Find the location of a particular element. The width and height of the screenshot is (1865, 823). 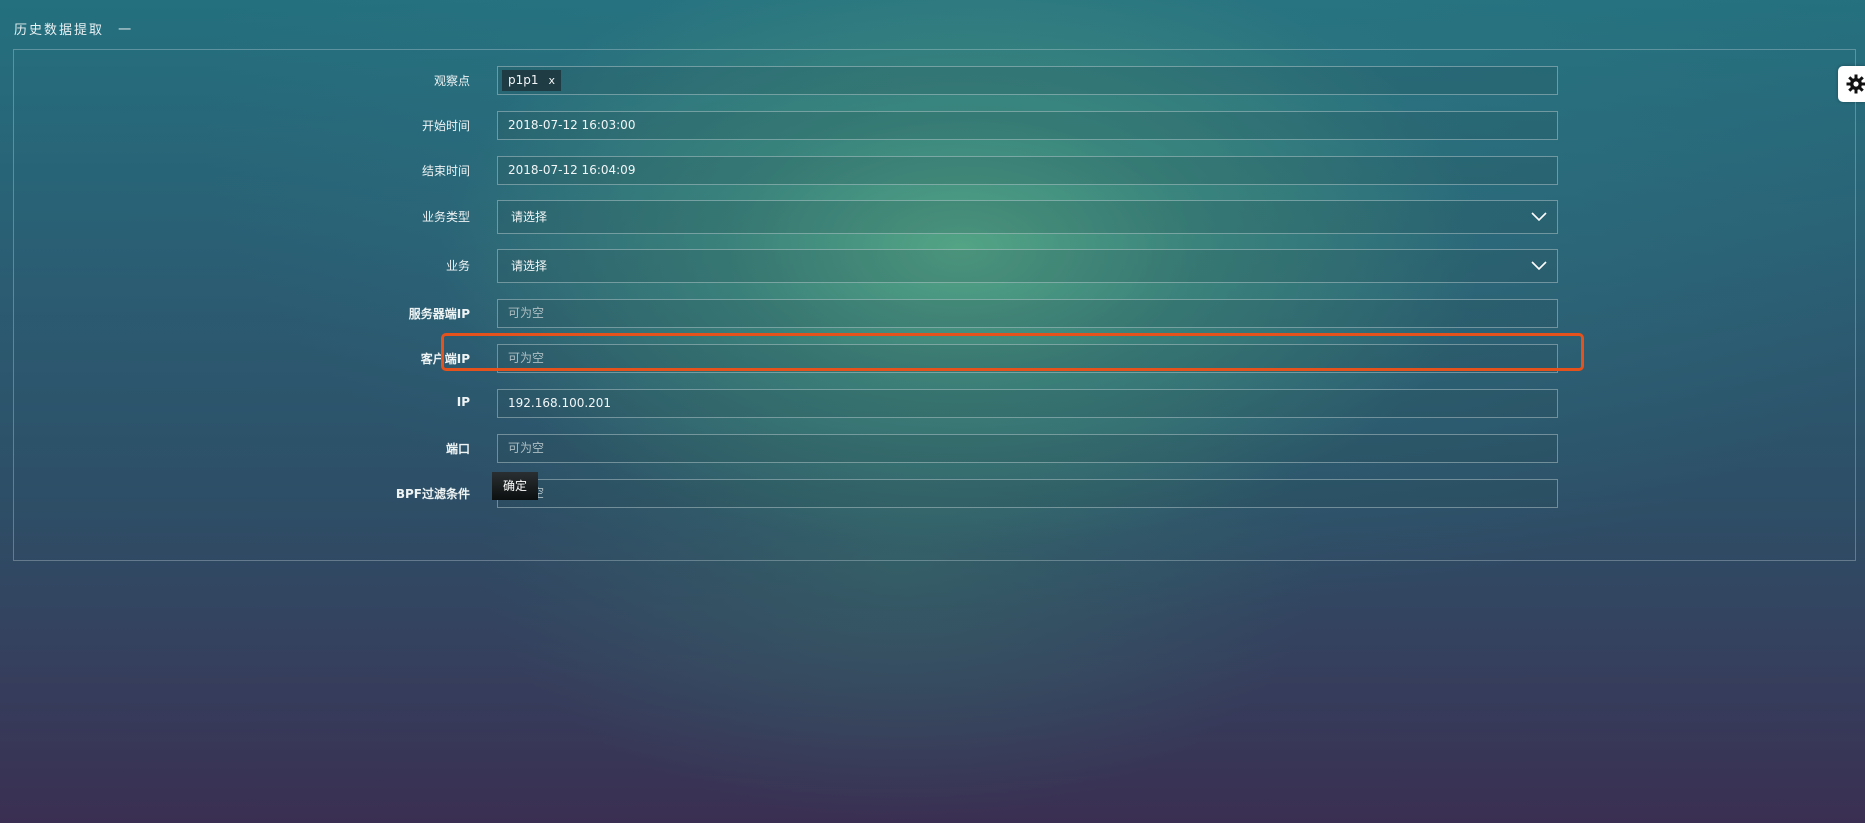

tag-remove-button: x is located at coordinates (552, 80).